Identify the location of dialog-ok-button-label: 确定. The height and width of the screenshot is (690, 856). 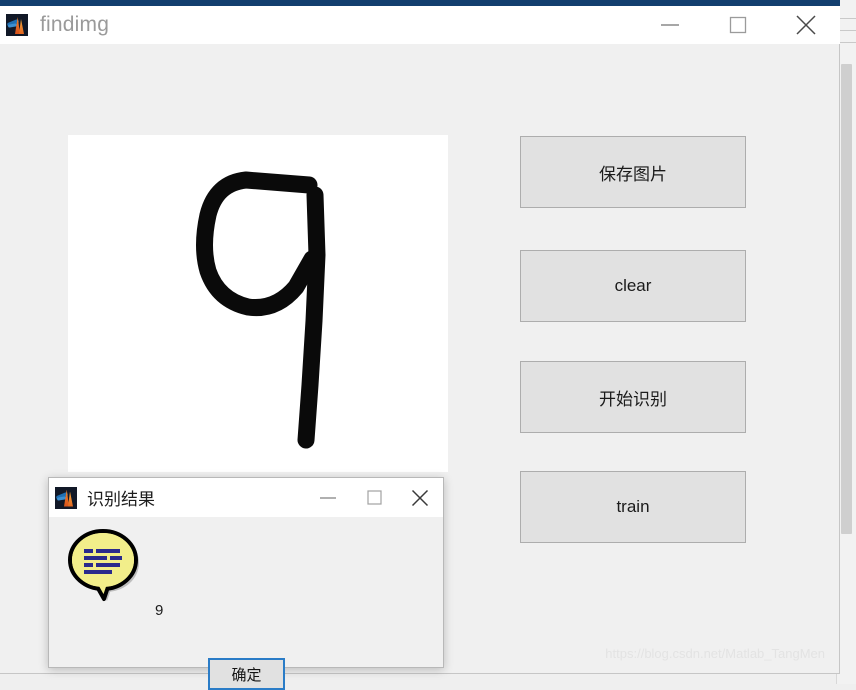
(246, 675).